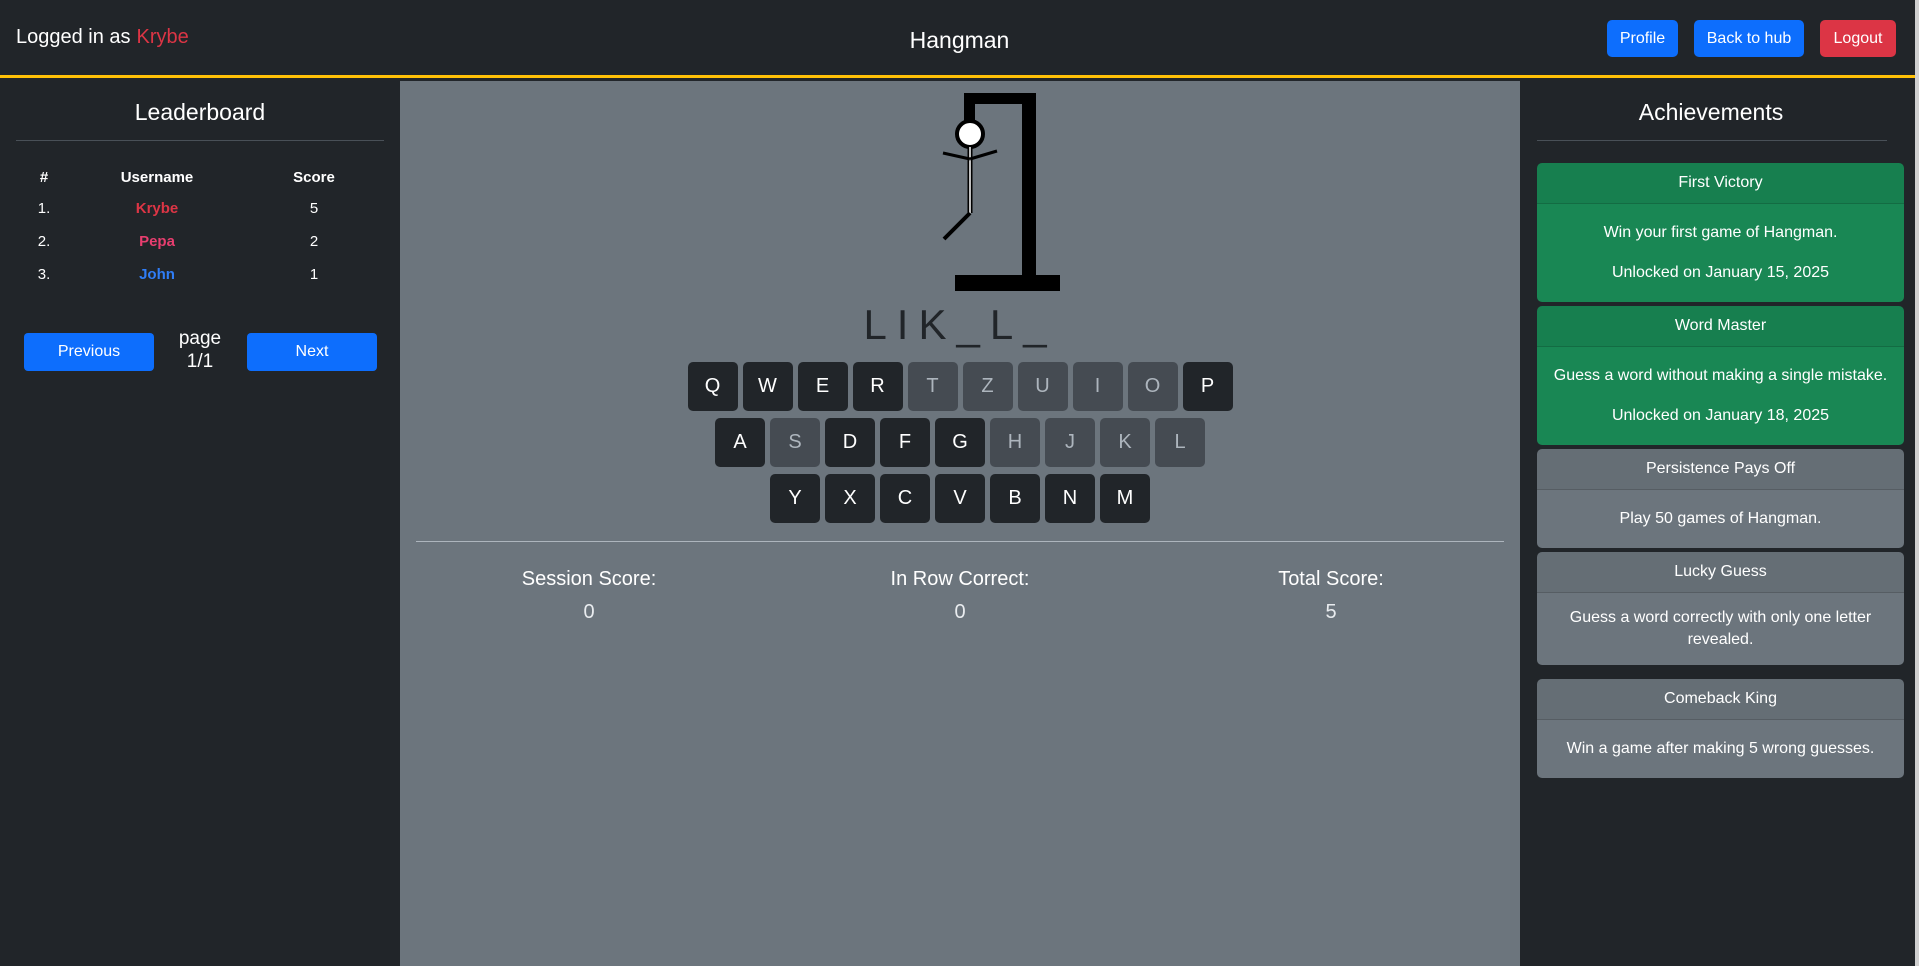 This screenshot has height=966, width=1919. What do you see at coordinates (157, 241) in the screenshot?
I see `username-cell: Pepa` at bounding box center [157, 241].